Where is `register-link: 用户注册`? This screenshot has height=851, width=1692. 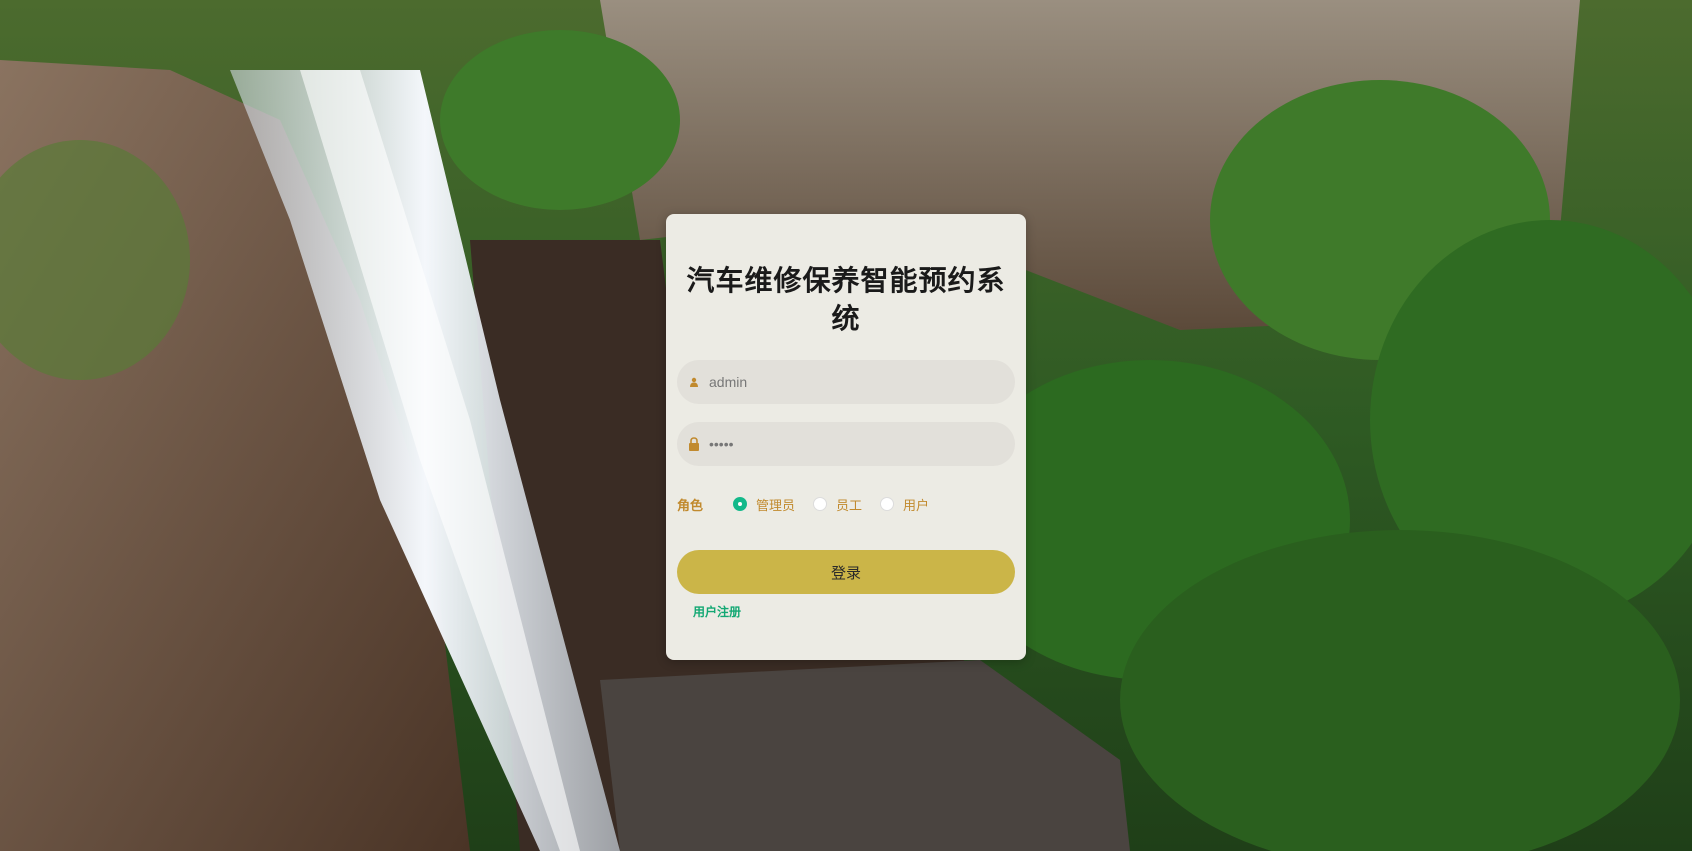
register-link: 用户注册 is located at coordinates (717, 611).